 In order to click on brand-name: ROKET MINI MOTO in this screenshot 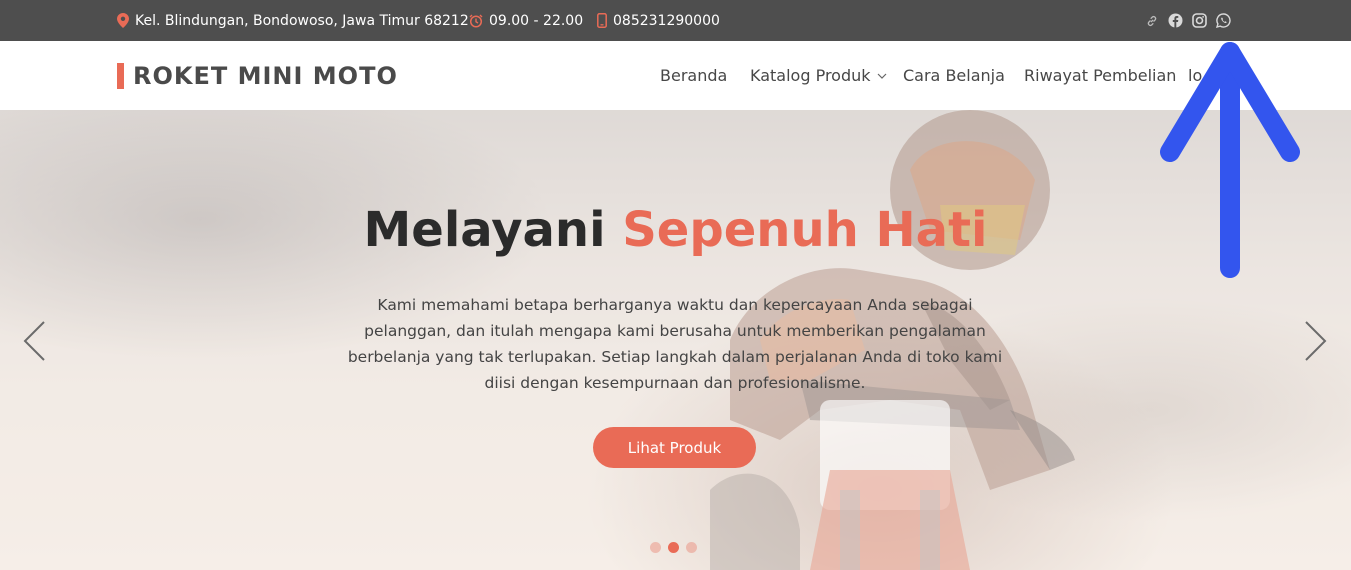, I will do `click(265, 75)`.